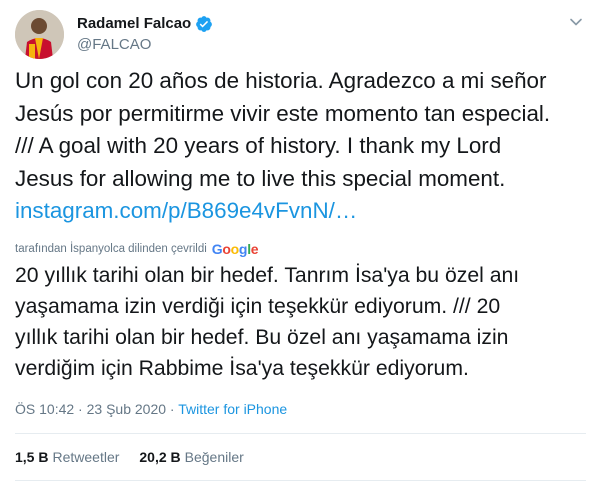 The image size is (601, 484). Describe the element at coordinates (235, 249) in the screenshot. I see `google-logo: Google` at that location.